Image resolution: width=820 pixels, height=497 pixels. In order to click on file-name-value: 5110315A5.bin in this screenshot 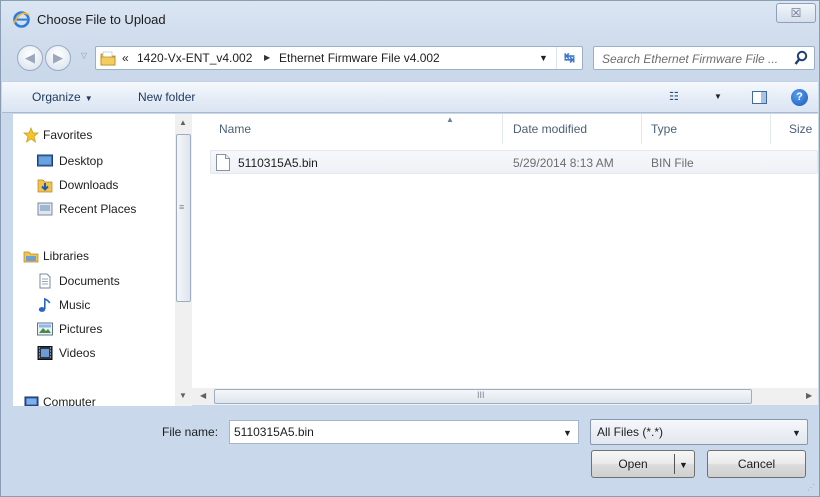, I will do `click(274, 432)`.